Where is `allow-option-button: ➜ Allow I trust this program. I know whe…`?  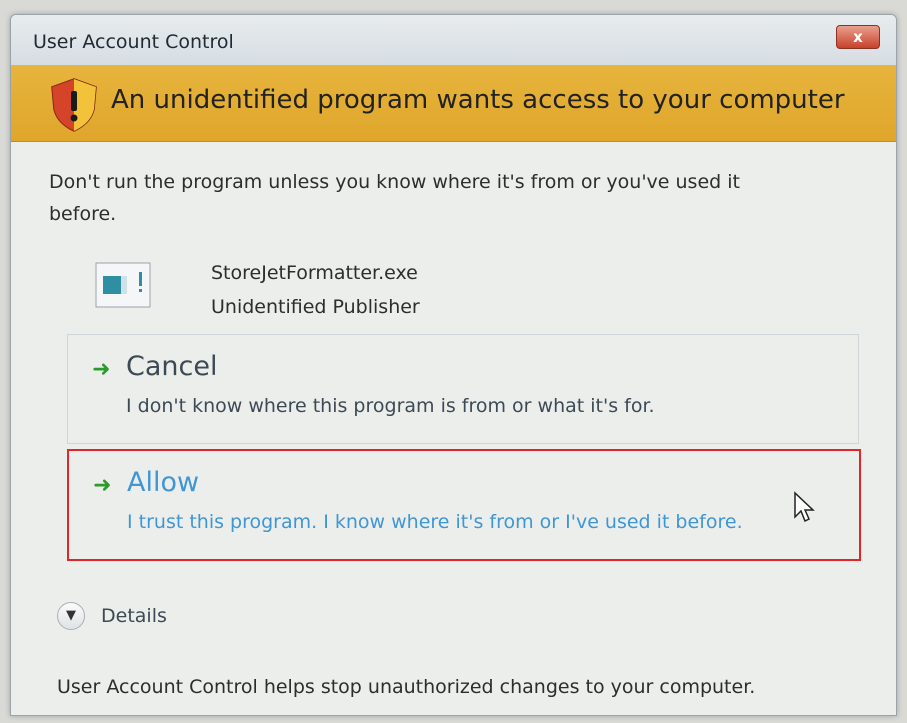 allow-option-button: ➜ Allow I trust this program. I know whe… is located at coordinates (464, 505).